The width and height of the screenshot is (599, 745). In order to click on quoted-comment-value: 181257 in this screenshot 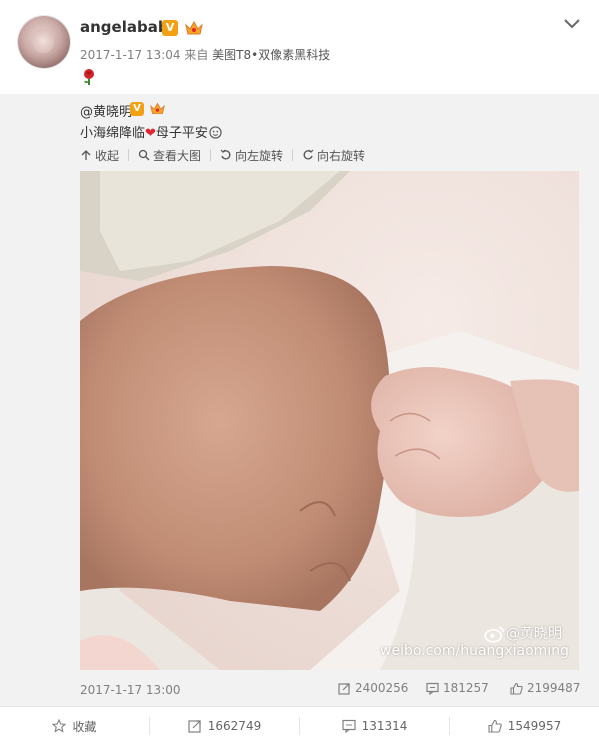, I will do `click(466, 688)`.